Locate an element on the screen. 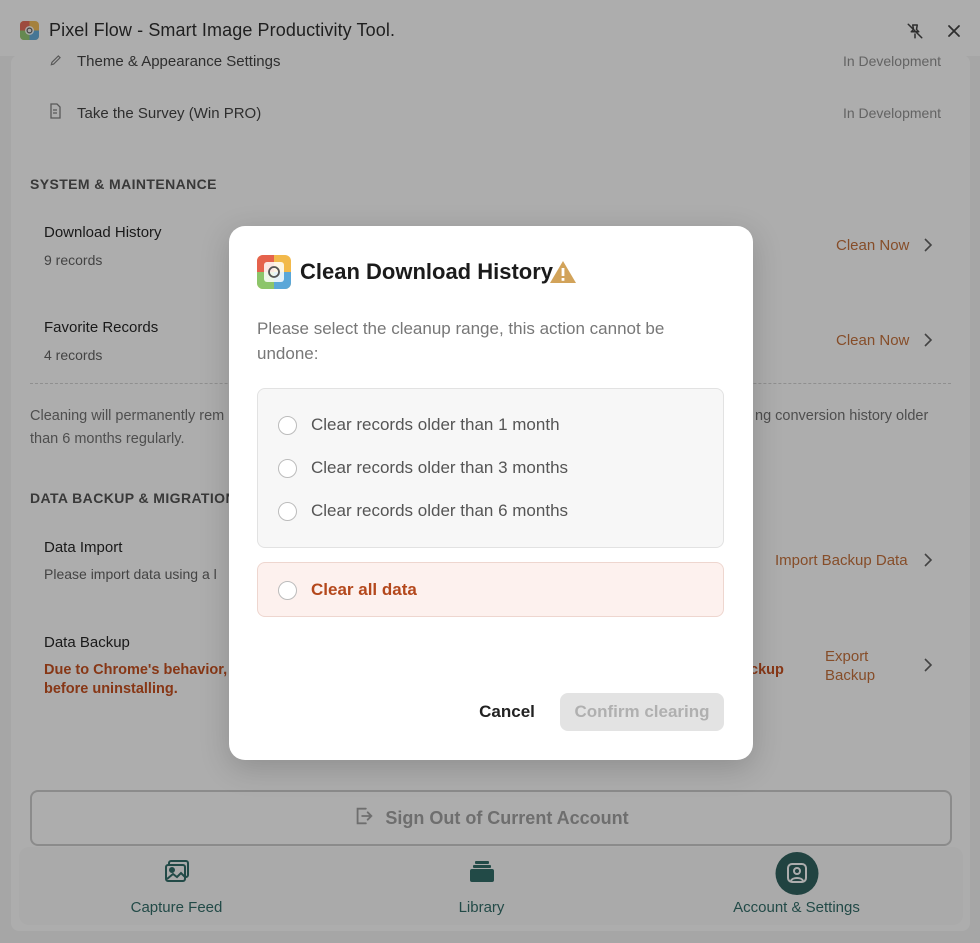  option-1-month: Clear records older than 1 month is located at coordinates (419, 425).